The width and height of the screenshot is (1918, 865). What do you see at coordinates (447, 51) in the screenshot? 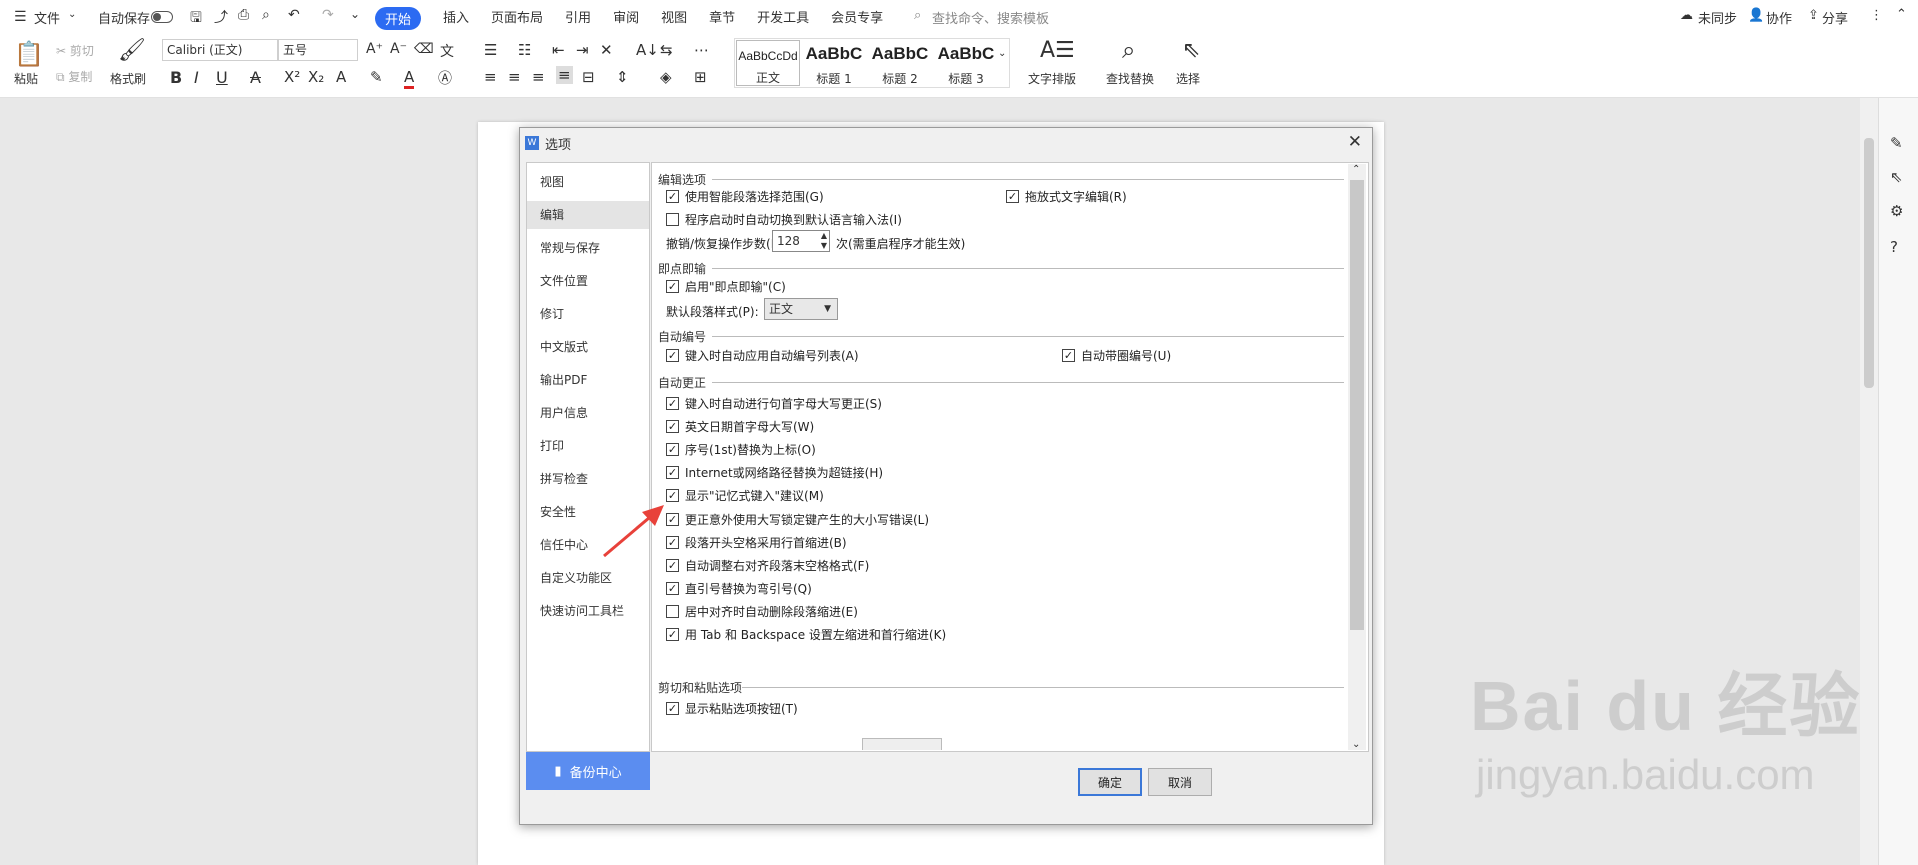
I see `phonetic-icon: 文` at bounding box center [447, 51].